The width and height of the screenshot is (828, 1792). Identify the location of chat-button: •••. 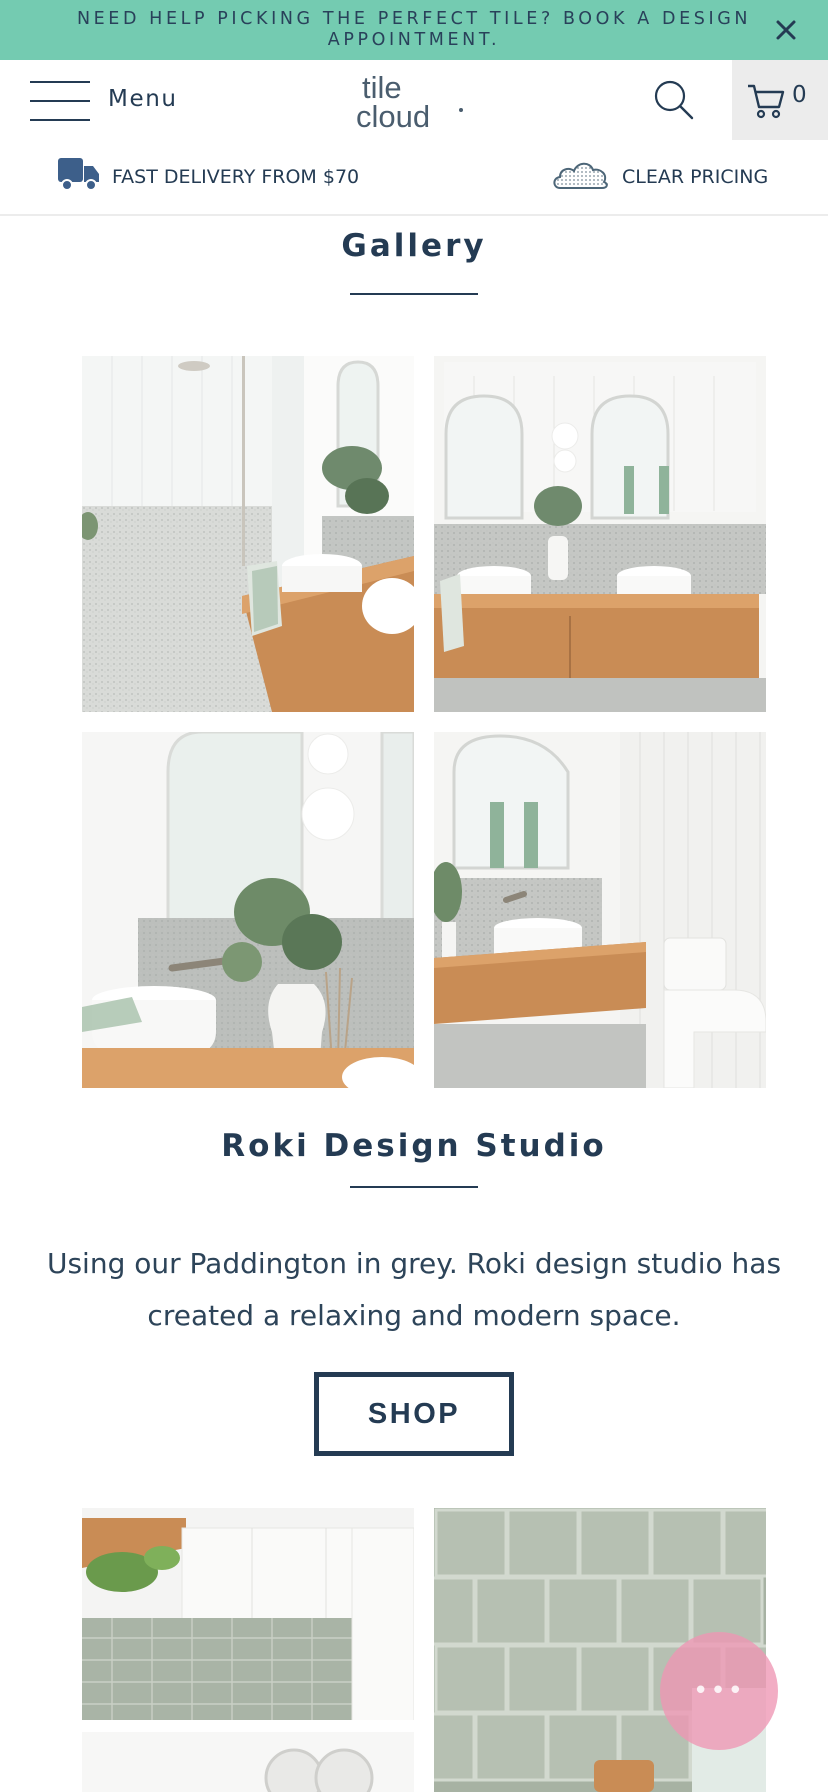
(719, 1691).